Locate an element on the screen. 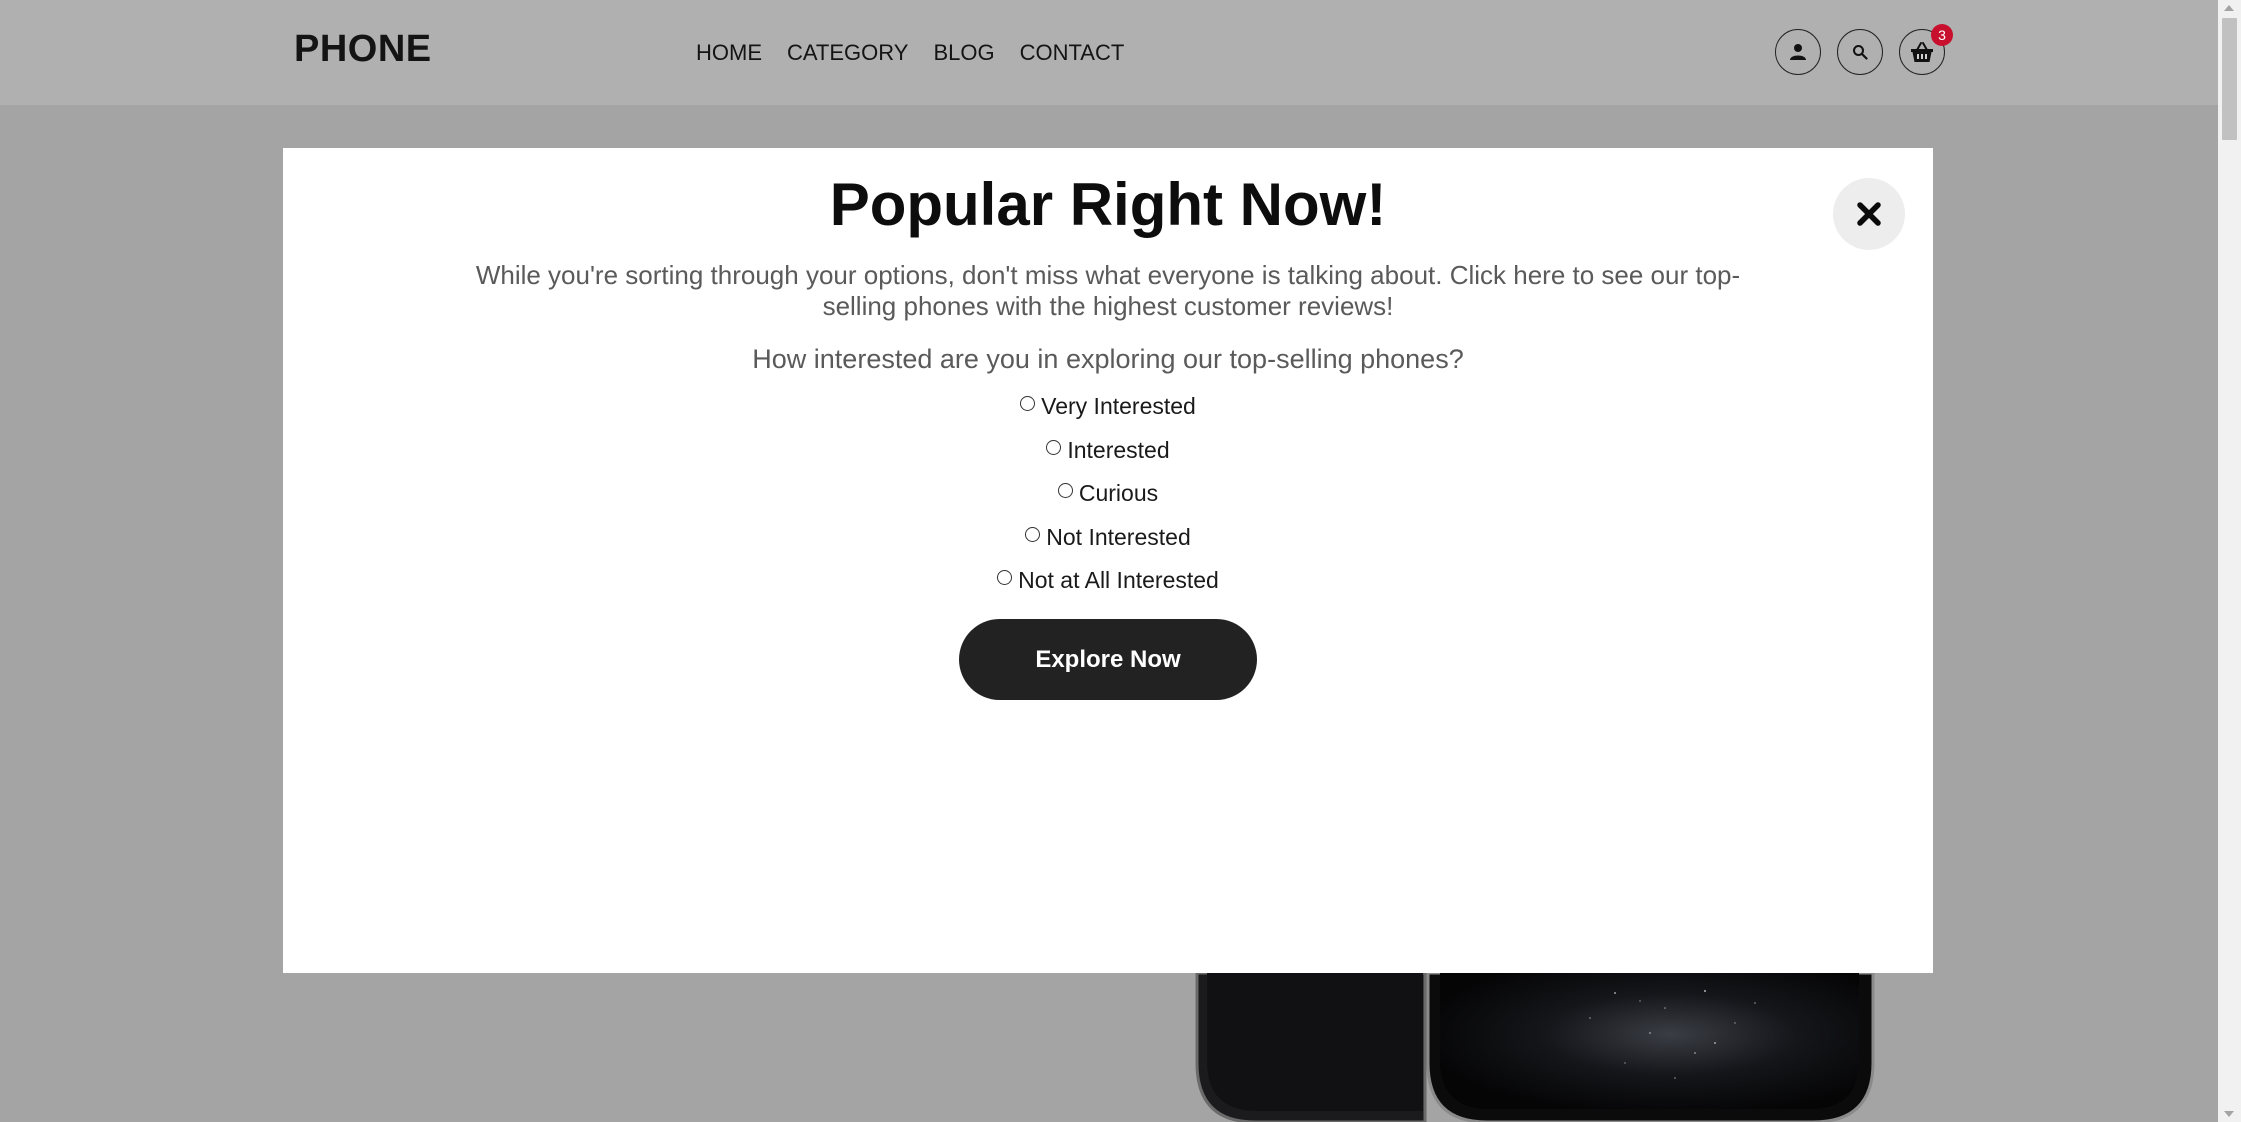 This screenshot has width=2241, height=1122. user-icon is located at coordinates (1798, 52).